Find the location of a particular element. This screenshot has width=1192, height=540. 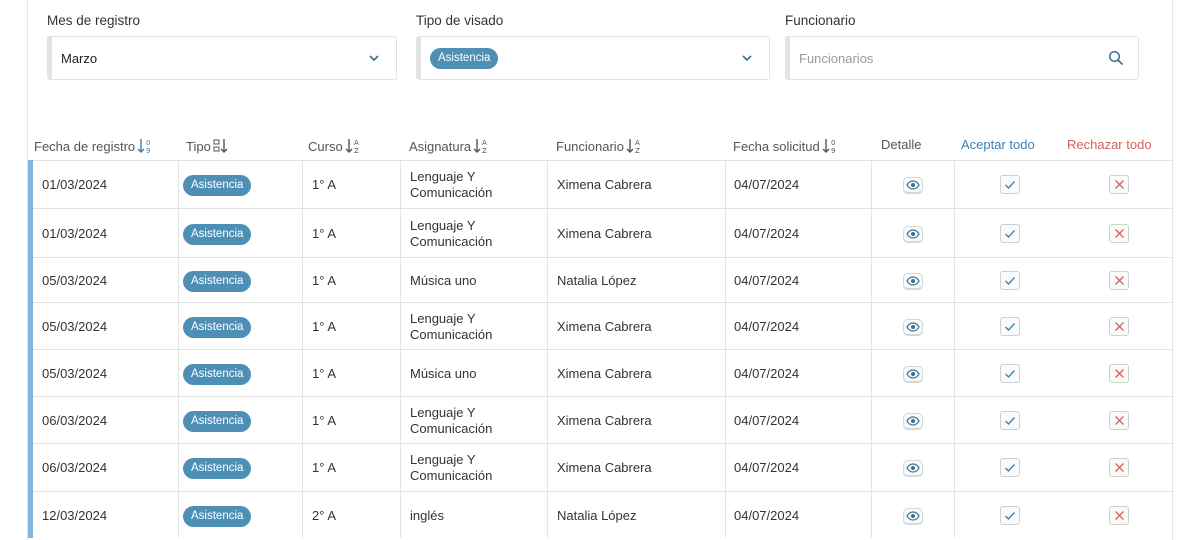

visa-type-select: Asistencia is located at coordinates (593, 58).